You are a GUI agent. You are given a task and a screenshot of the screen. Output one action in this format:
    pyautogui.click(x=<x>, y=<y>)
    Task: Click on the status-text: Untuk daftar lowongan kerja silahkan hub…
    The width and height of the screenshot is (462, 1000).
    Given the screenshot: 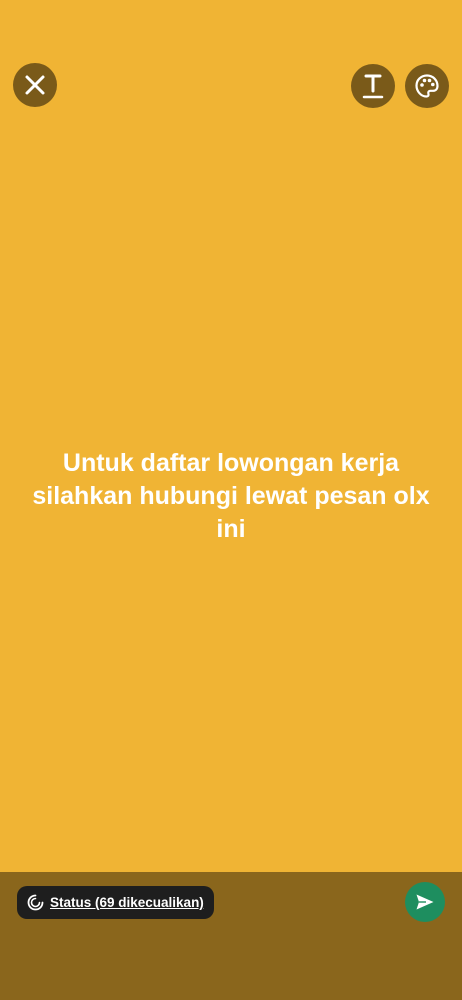 What is the action you would take?
    pyautogui.click(x=231, y=496)
    